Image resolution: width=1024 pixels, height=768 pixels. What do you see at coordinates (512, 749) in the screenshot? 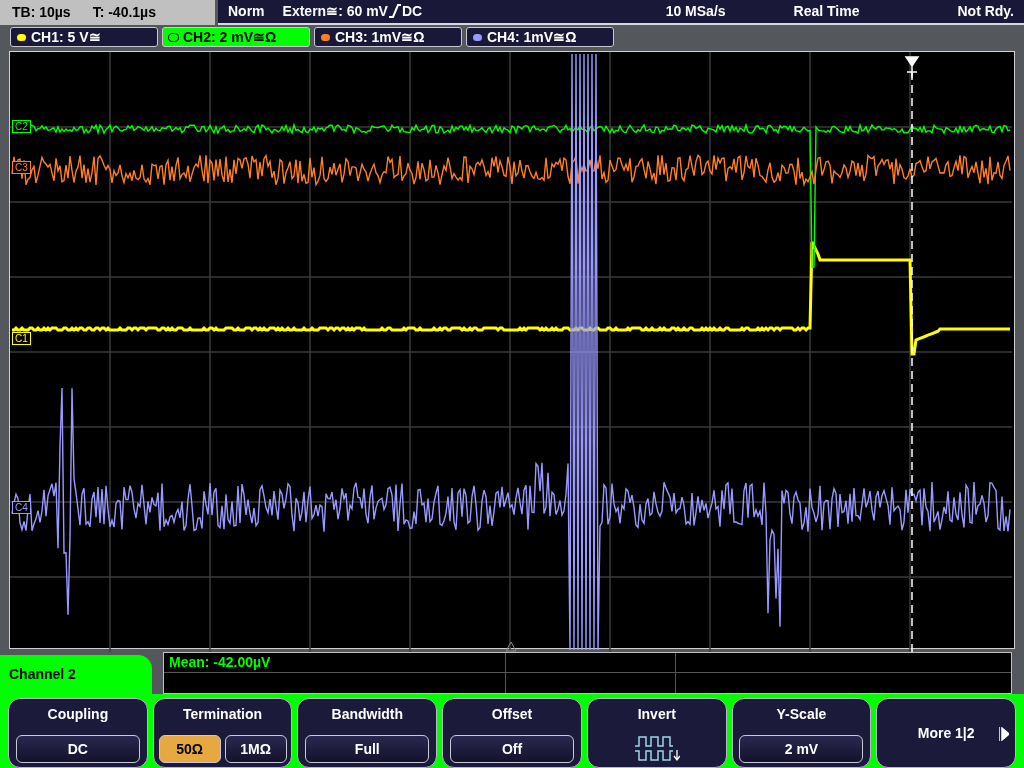
I see `value-button: Off` at bounding box center [512, 749].